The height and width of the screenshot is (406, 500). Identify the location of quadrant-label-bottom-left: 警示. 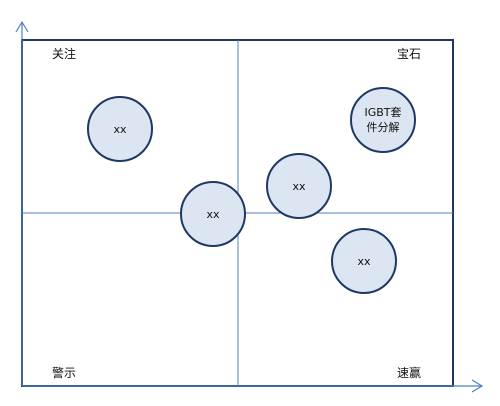
(64, 373).